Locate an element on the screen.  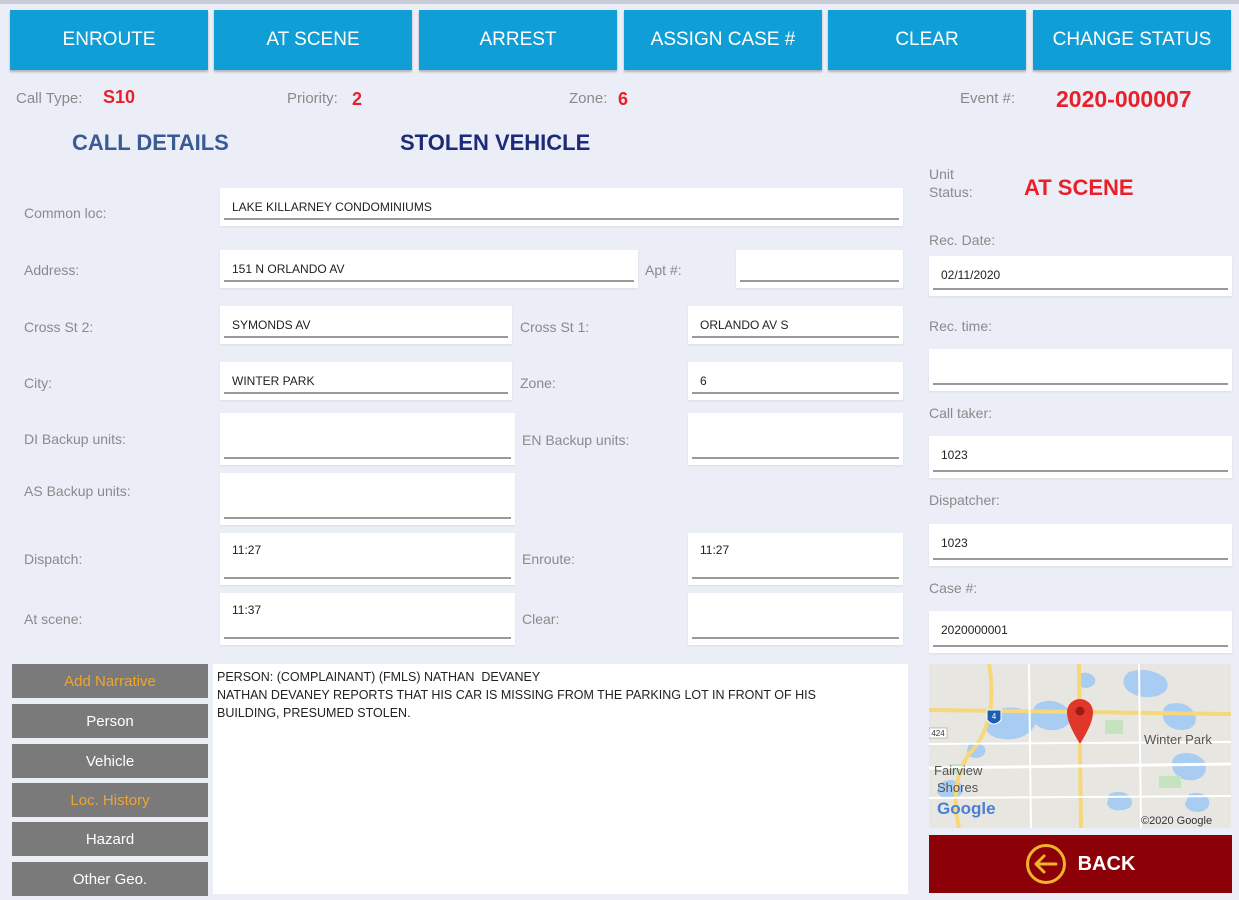
case-number-field: 2020000001 is located at coordinates (1080, 632).